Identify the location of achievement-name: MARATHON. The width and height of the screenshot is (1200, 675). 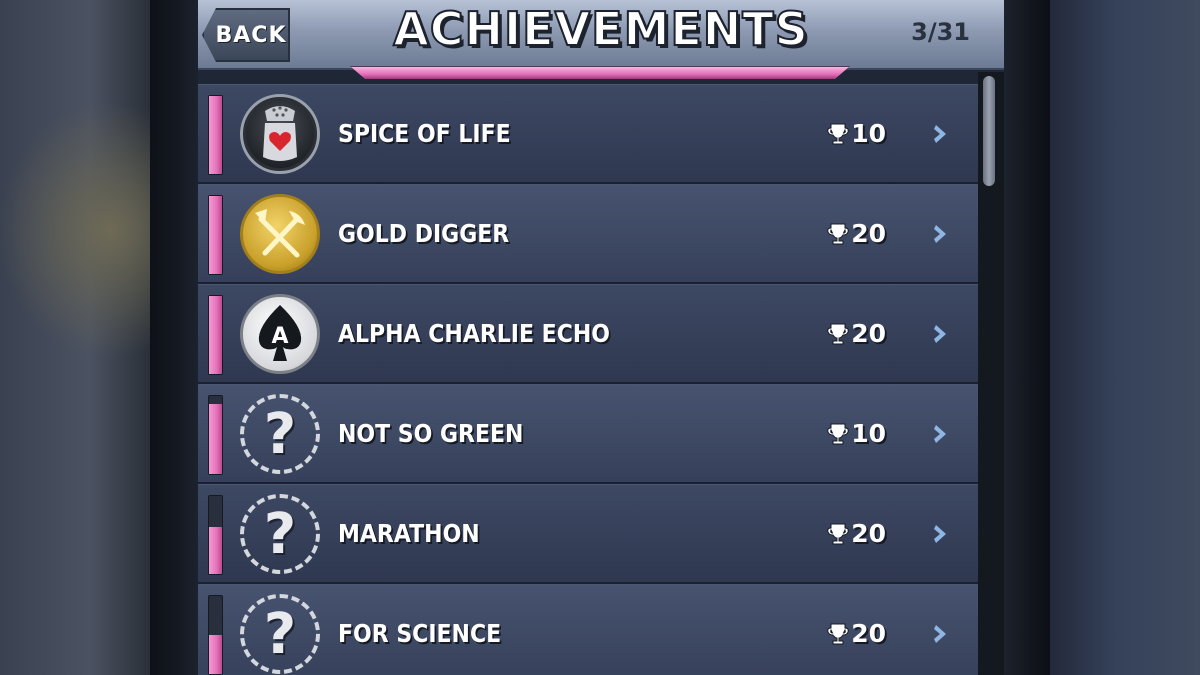
(409, 533).